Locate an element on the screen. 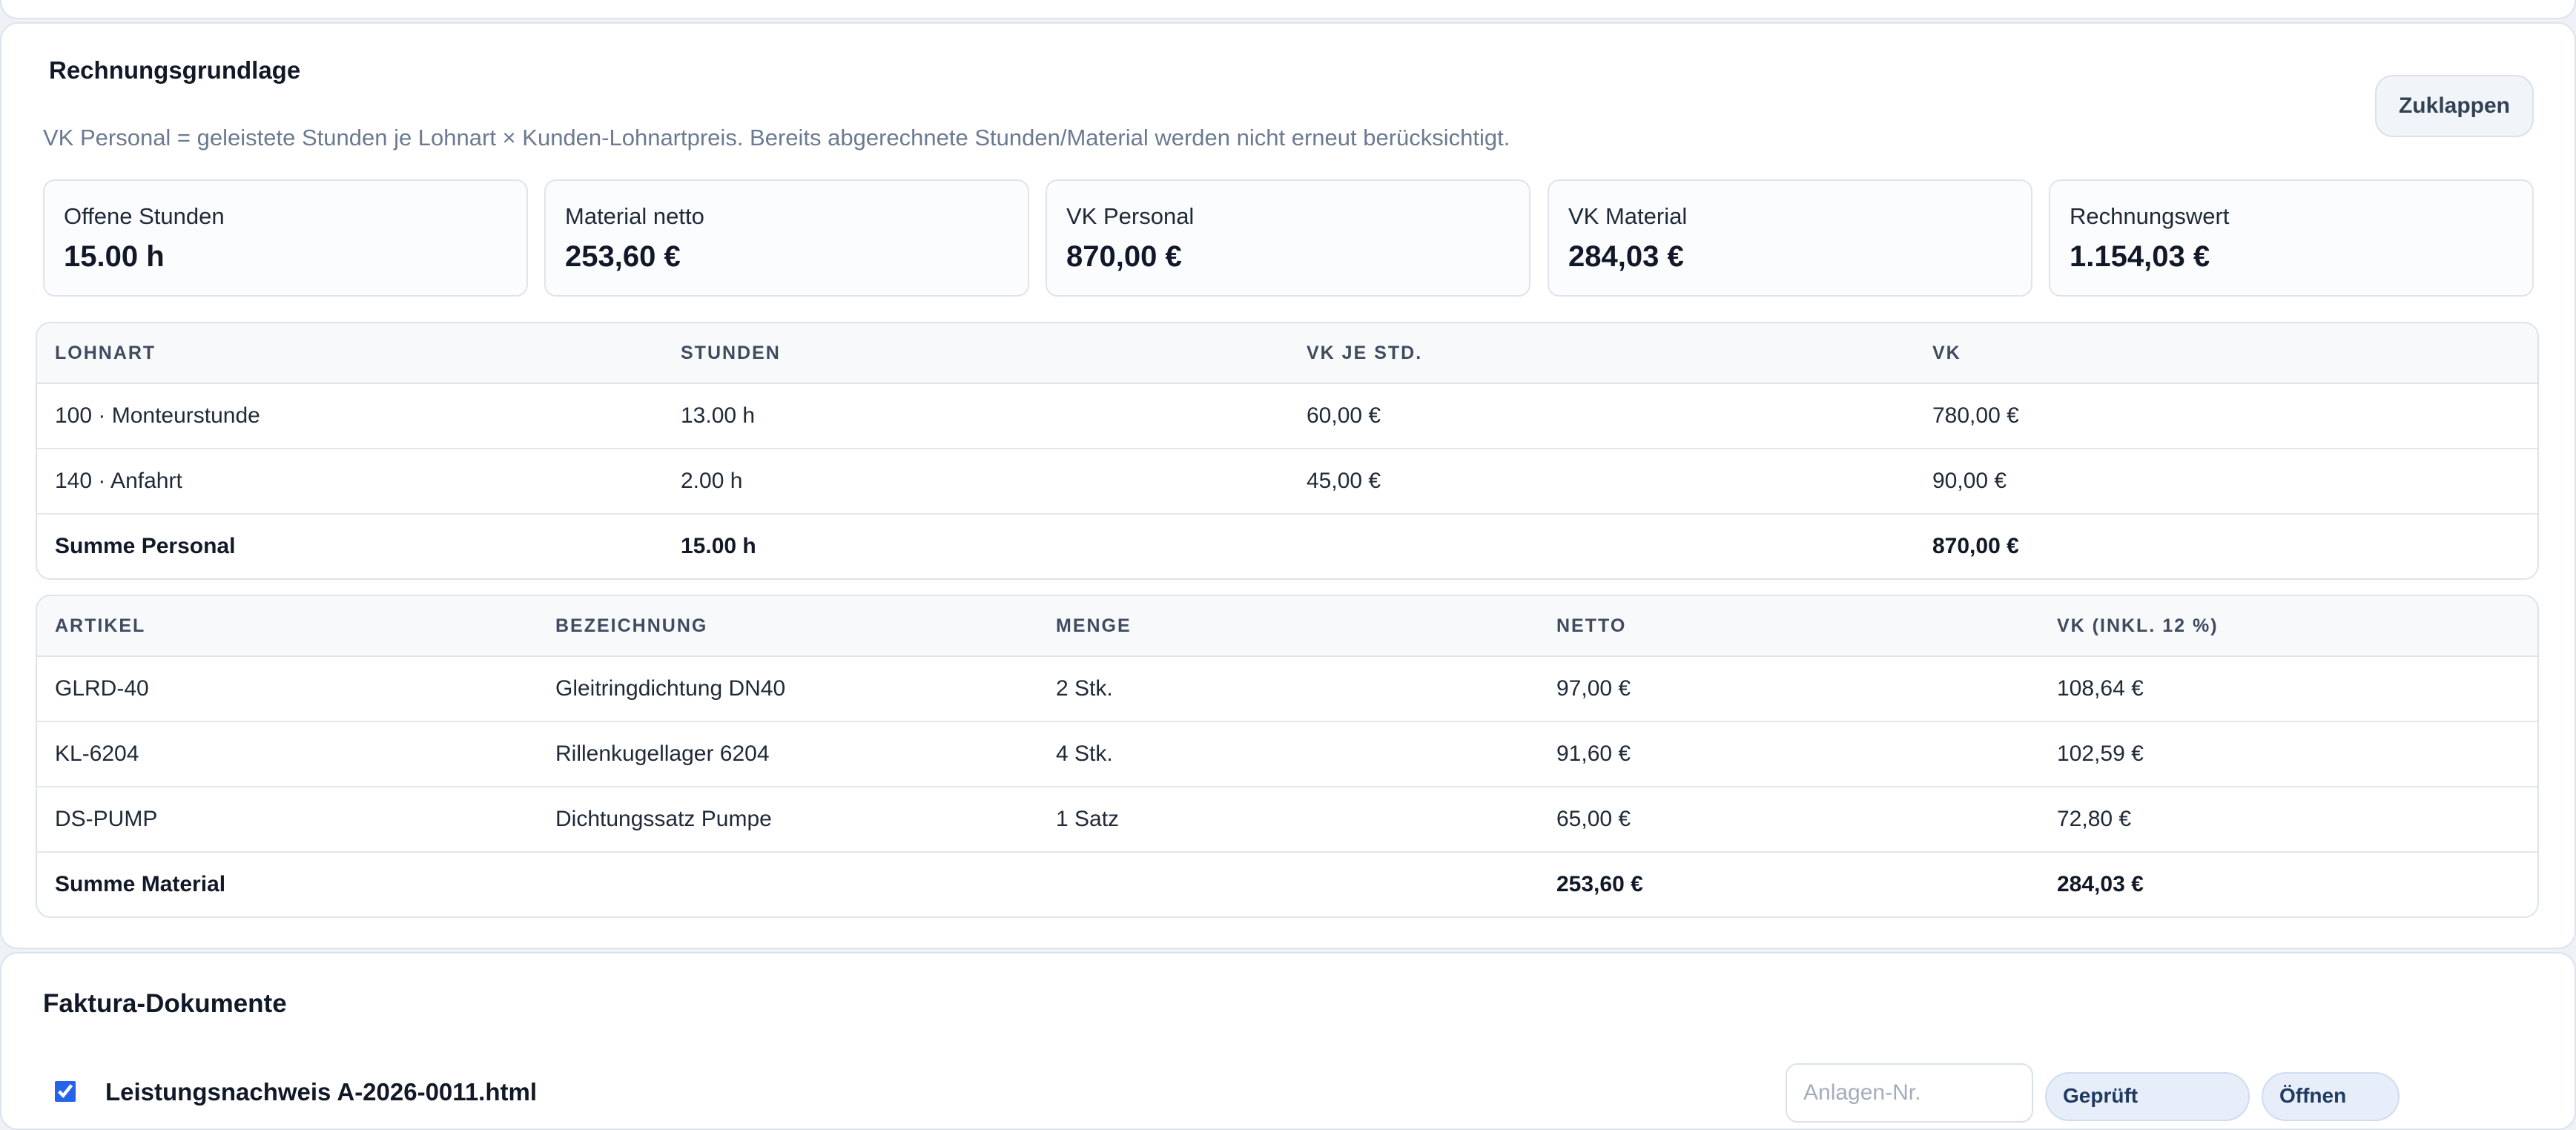  stat-card-vk-personal: VK Personal 870,00 € is located at coordinates (1288, 238).